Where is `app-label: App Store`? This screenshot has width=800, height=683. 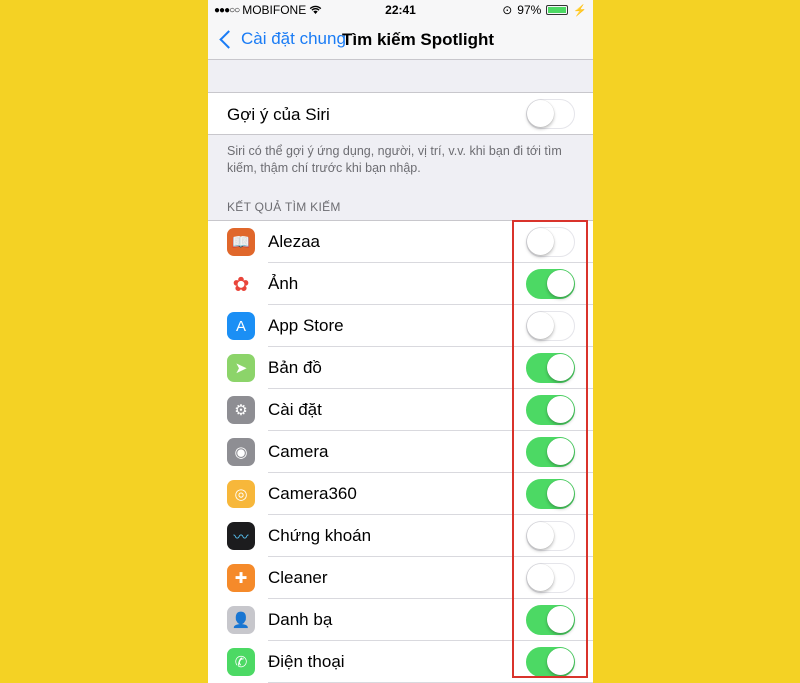 app-label: App Store is located at coordinates (306, 325).